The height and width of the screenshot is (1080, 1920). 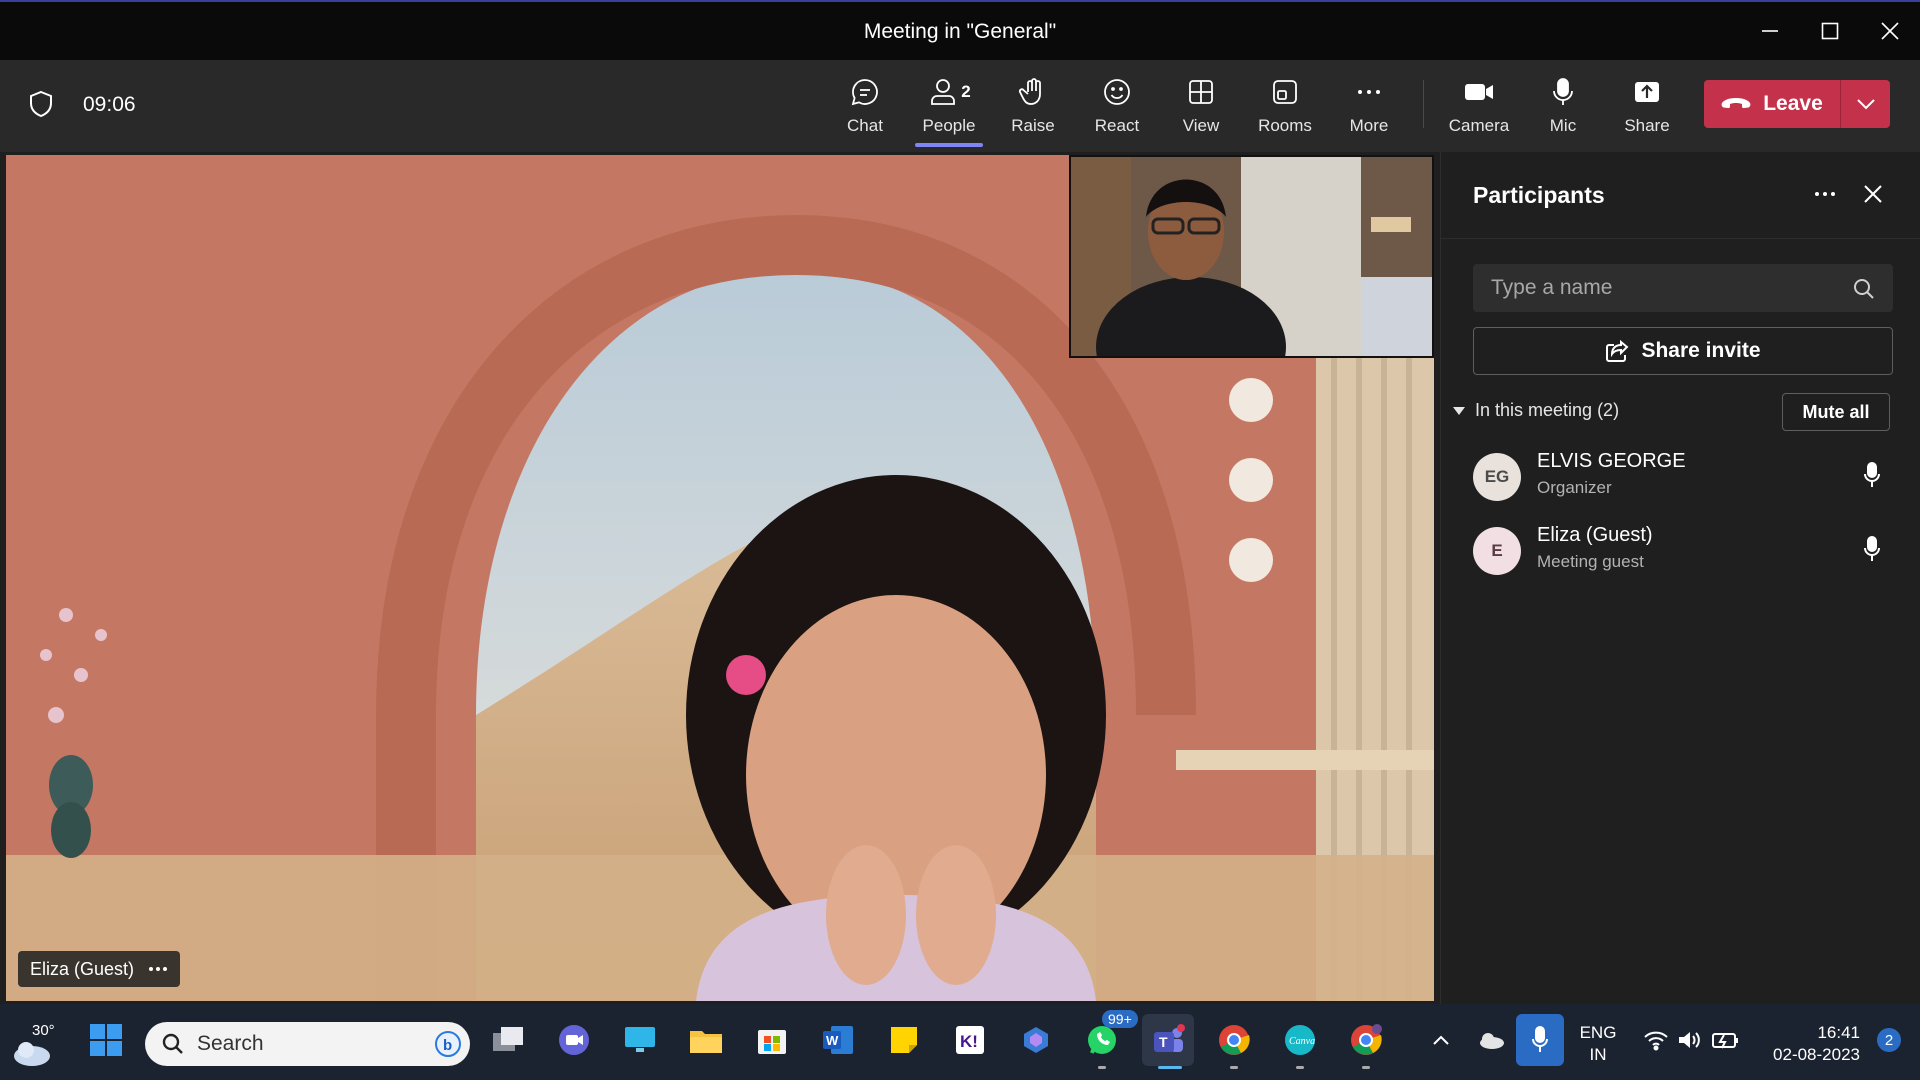 I want to click on participant-name: ELVIS GEORGE, so click(x=1611, y=461).